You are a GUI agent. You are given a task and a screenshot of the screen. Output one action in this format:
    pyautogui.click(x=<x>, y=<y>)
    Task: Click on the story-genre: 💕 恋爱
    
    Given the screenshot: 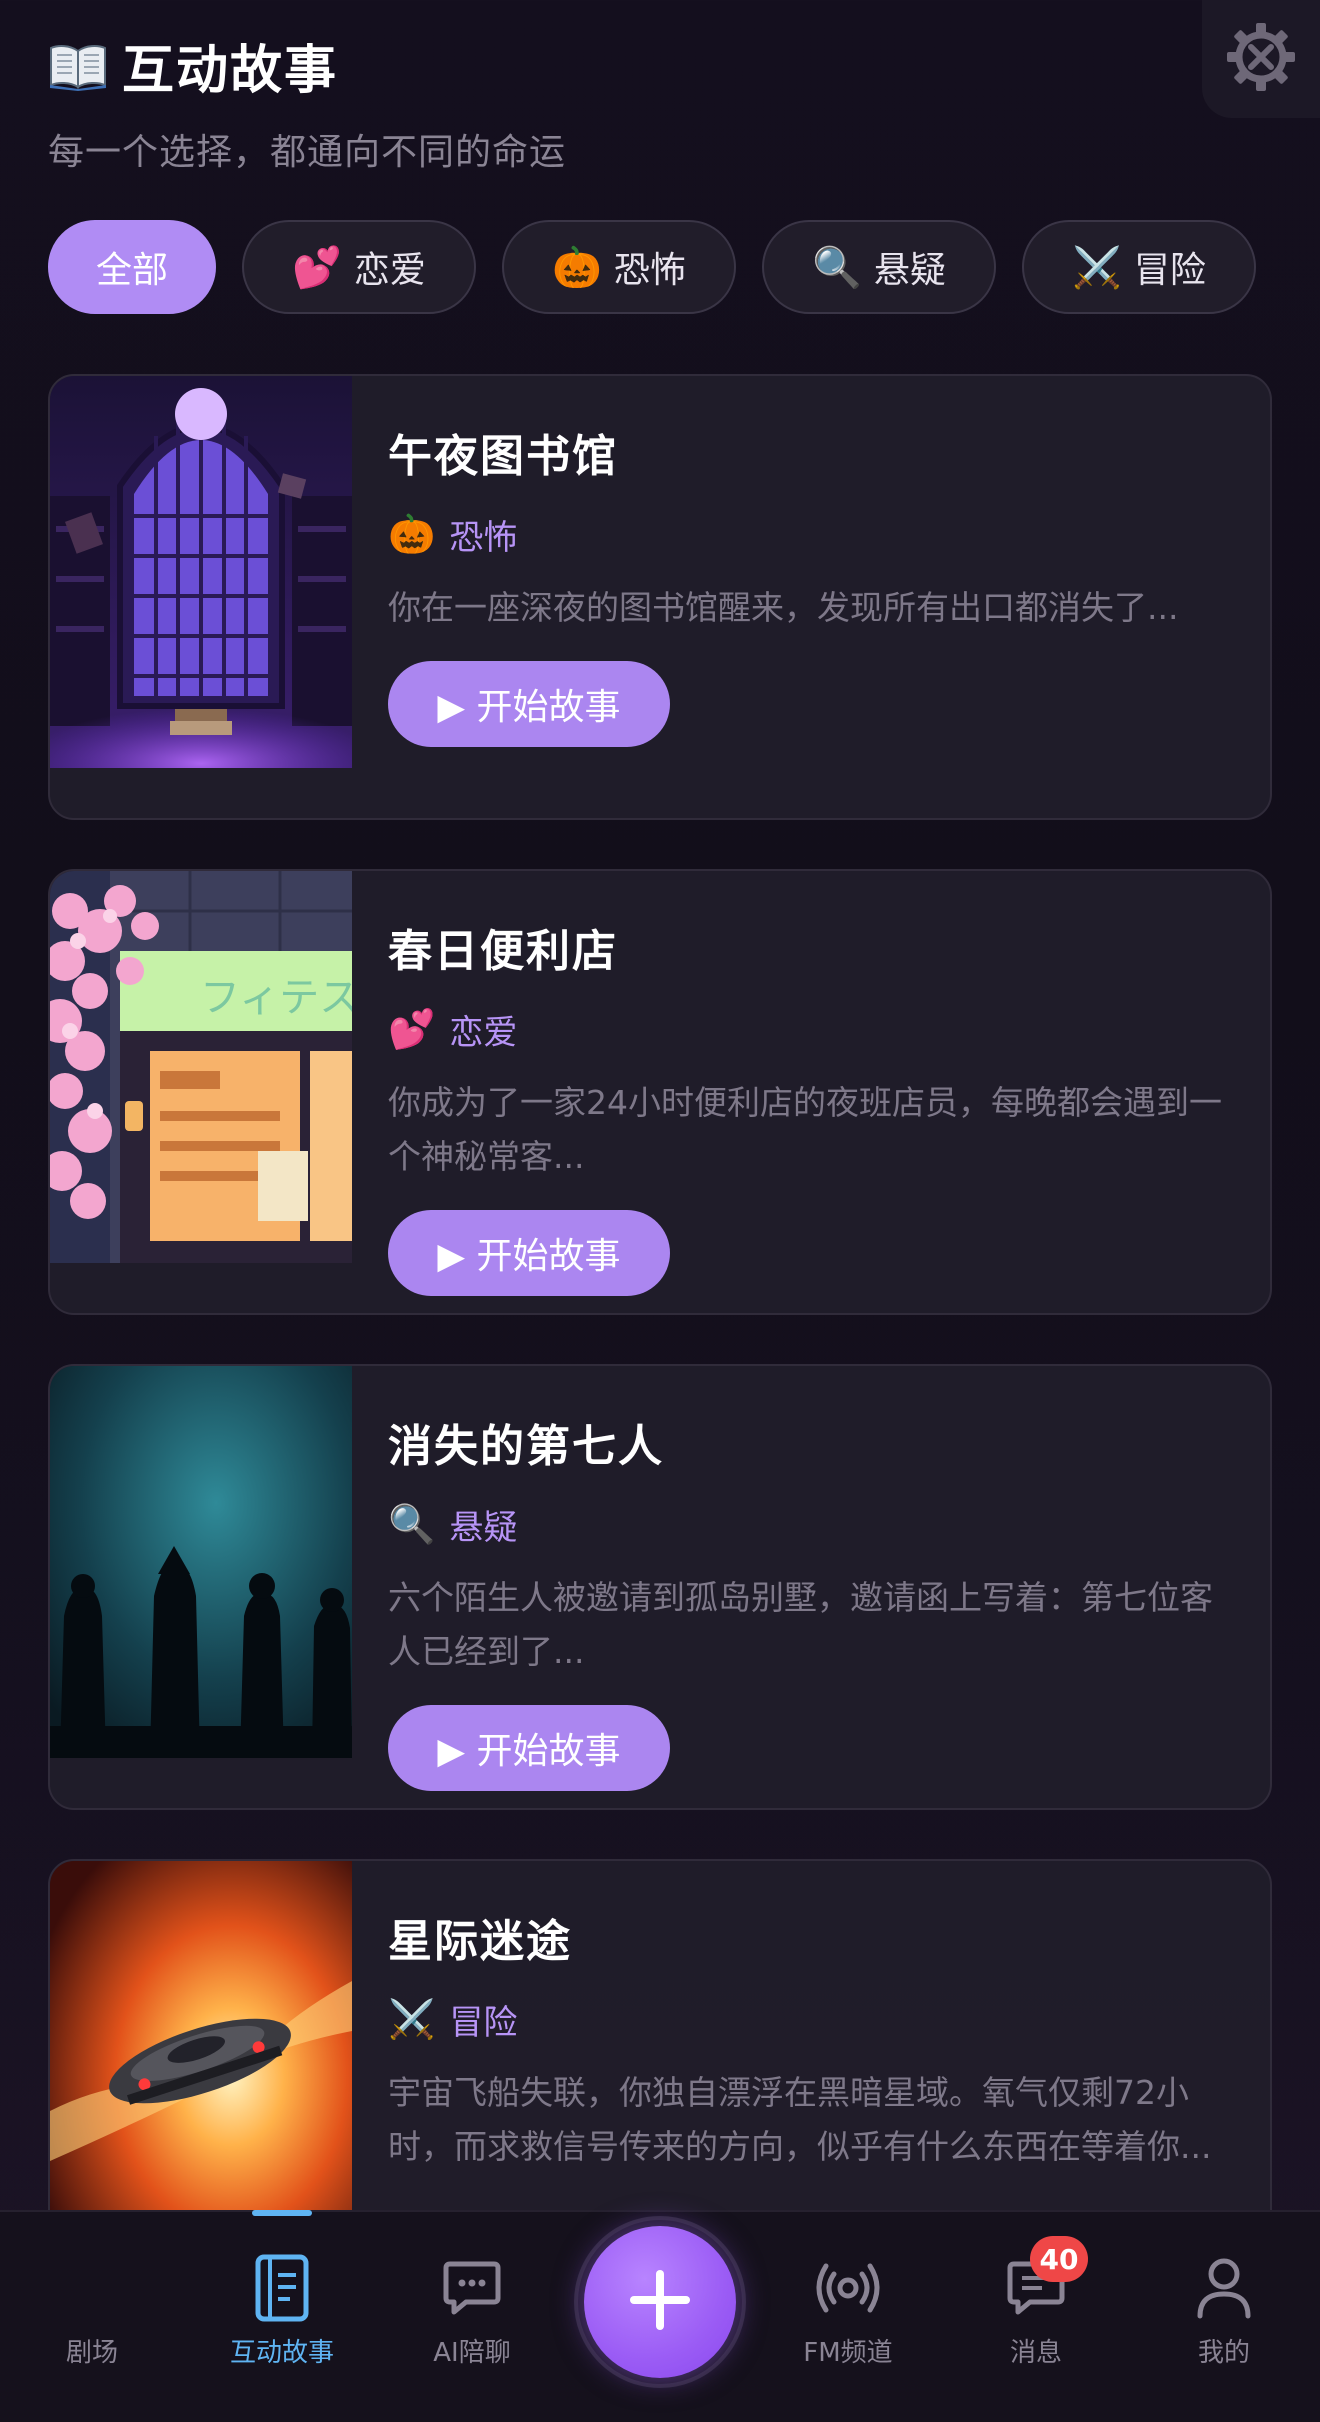 What is the action you would take?
    pyautogui.click(x=809, y=1029)
    